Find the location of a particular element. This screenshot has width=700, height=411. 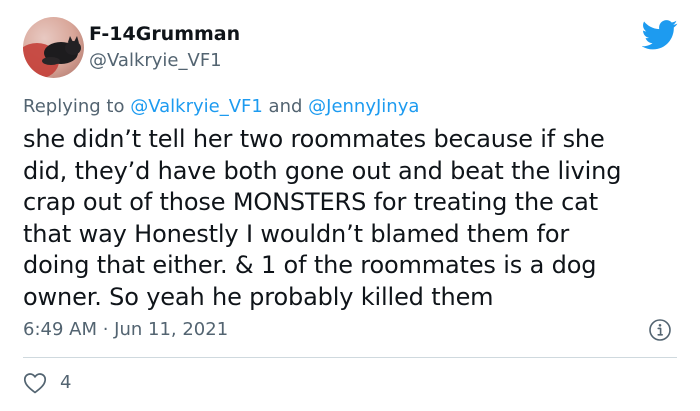

replying-to-conjunction: and is located at coordinates (285, 106).